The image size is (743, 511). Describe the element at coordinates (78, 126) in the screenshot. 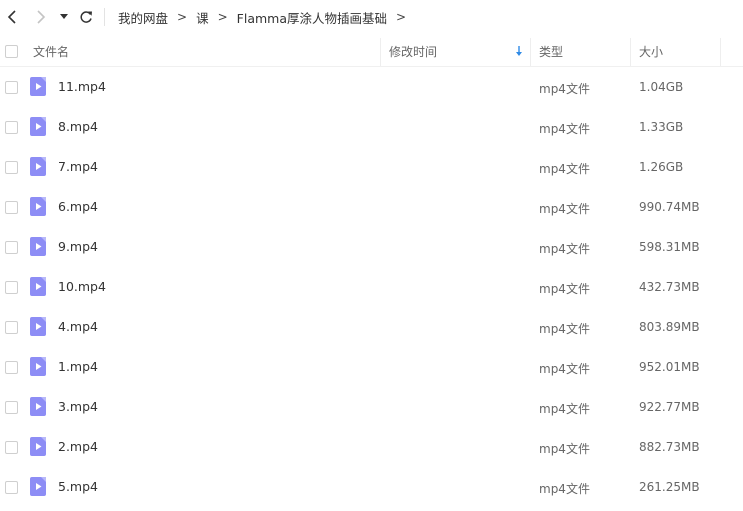

I see `file-name: 8.mp4` at that location.